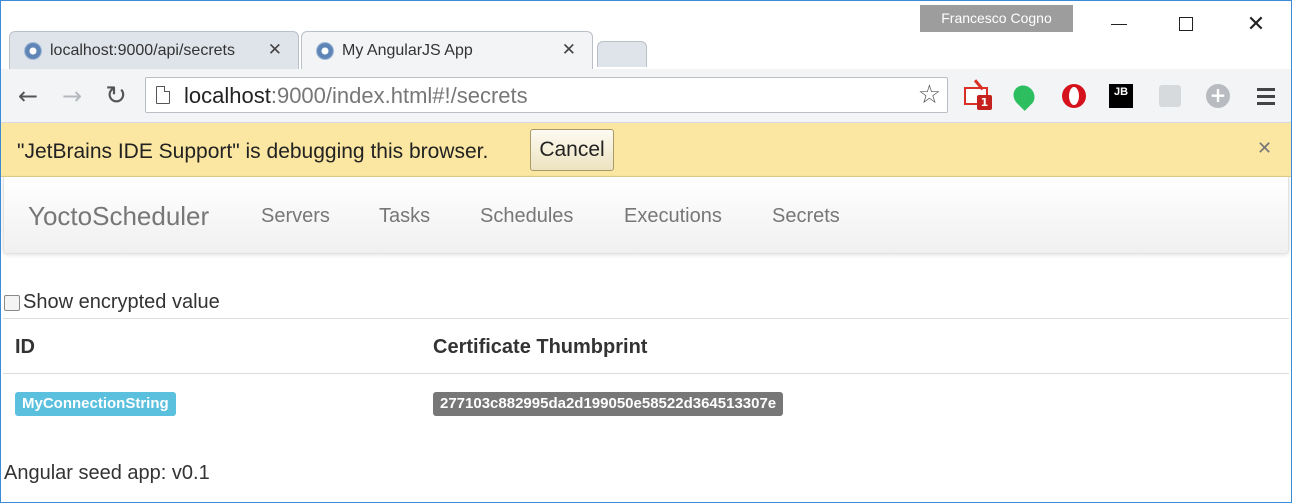 The width and height of the screenshot is (1292, 503). I want to click on app-version-footer: Angular seed app: v0.1, so click(107, 473).